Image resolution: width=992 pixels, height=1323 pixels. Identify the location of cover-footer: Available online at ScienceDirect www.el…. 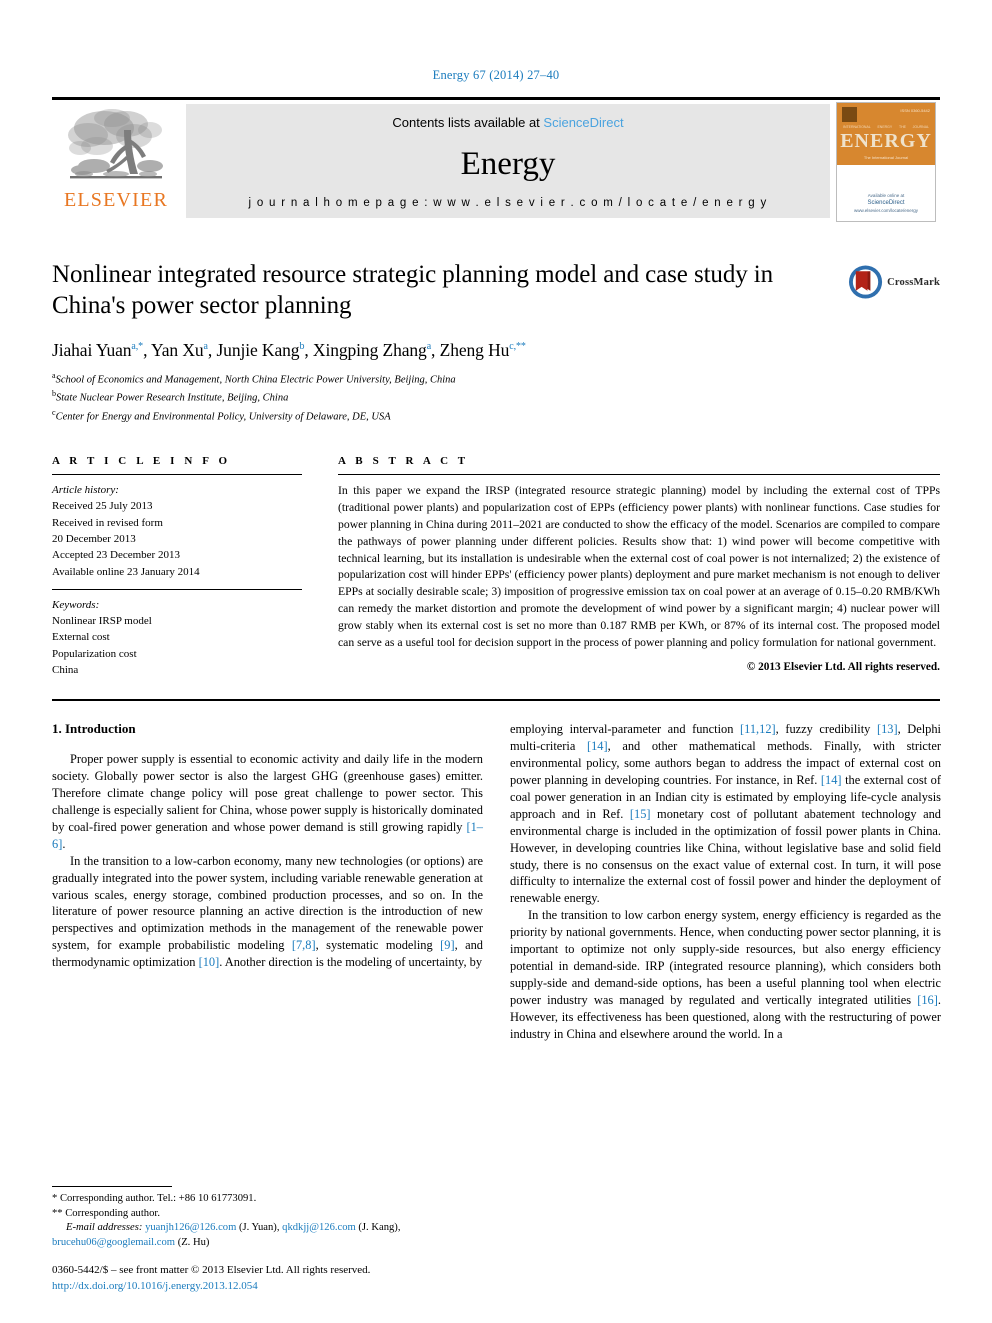
(886, 204).